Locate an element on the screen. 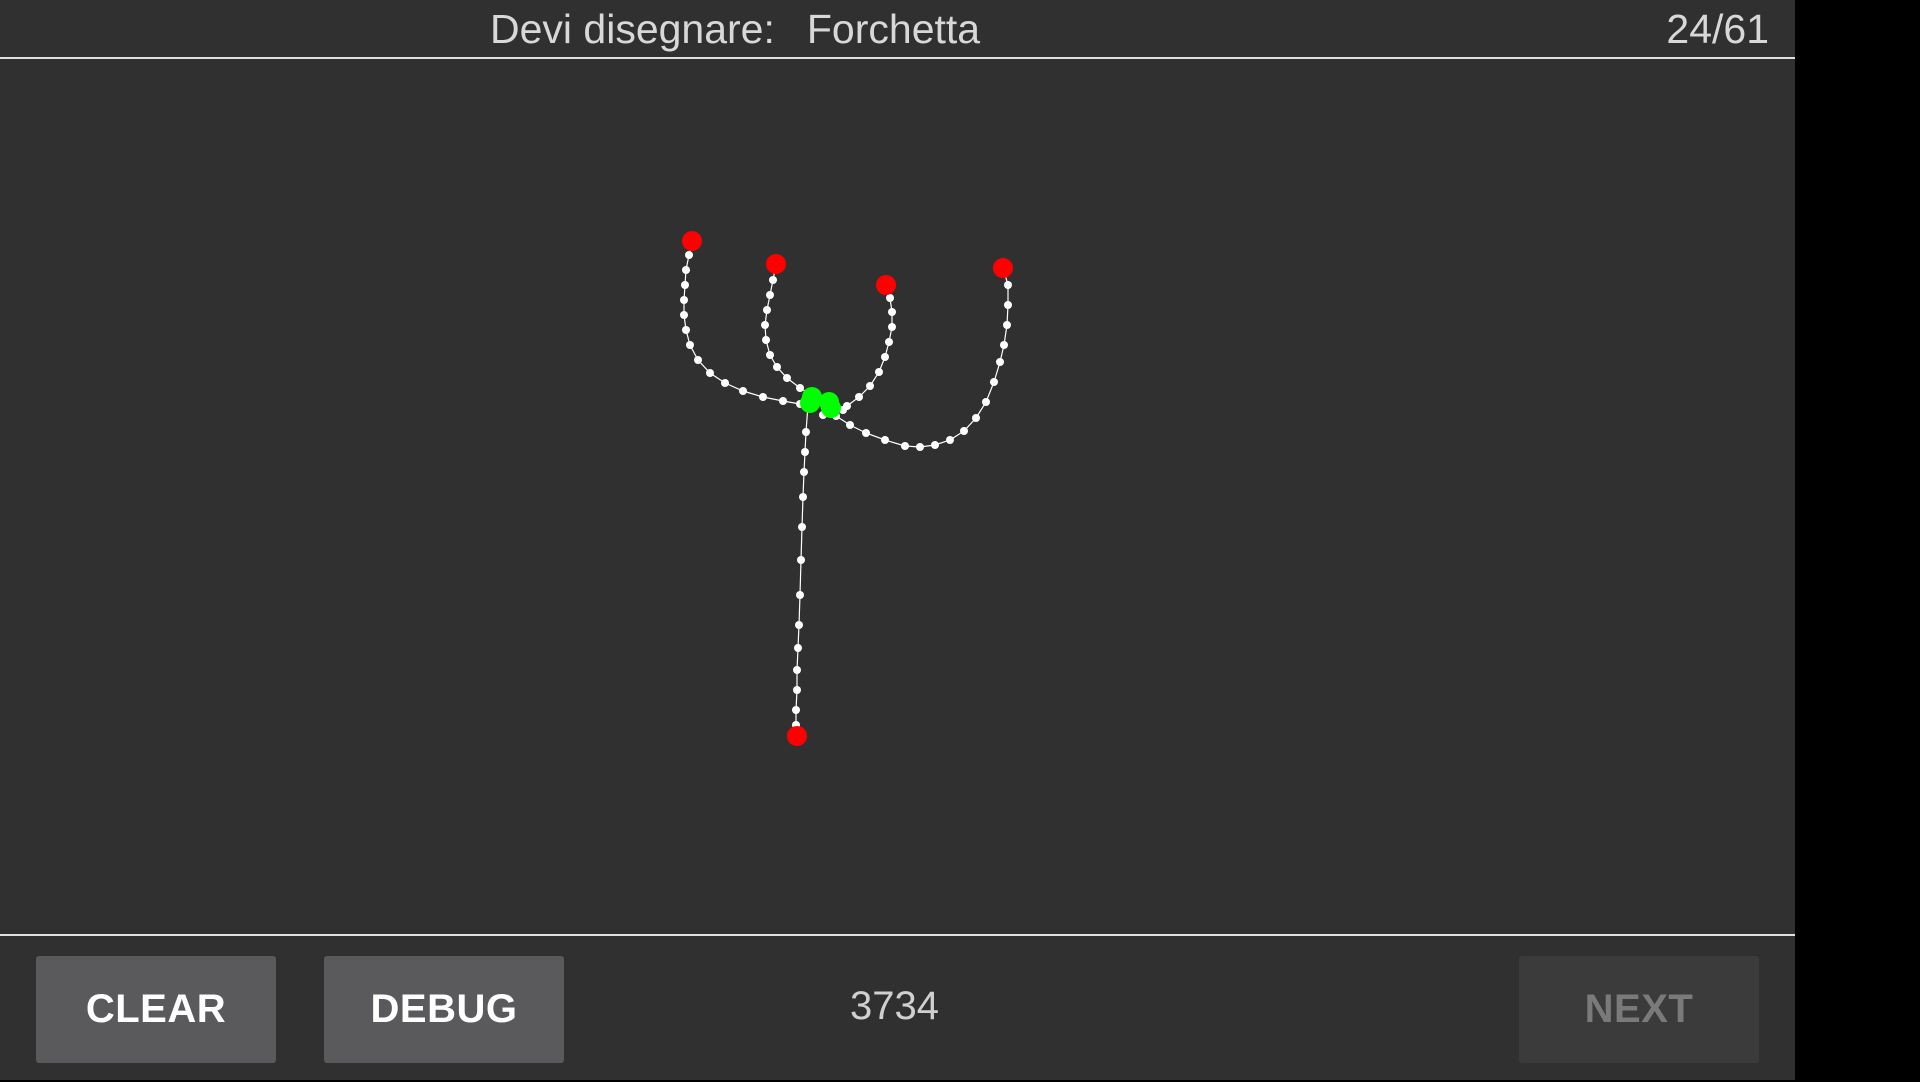 The height and width of the screenshot is (1082, 1920). progress-counter: 24/61 is located at coordinates (1717, 29).